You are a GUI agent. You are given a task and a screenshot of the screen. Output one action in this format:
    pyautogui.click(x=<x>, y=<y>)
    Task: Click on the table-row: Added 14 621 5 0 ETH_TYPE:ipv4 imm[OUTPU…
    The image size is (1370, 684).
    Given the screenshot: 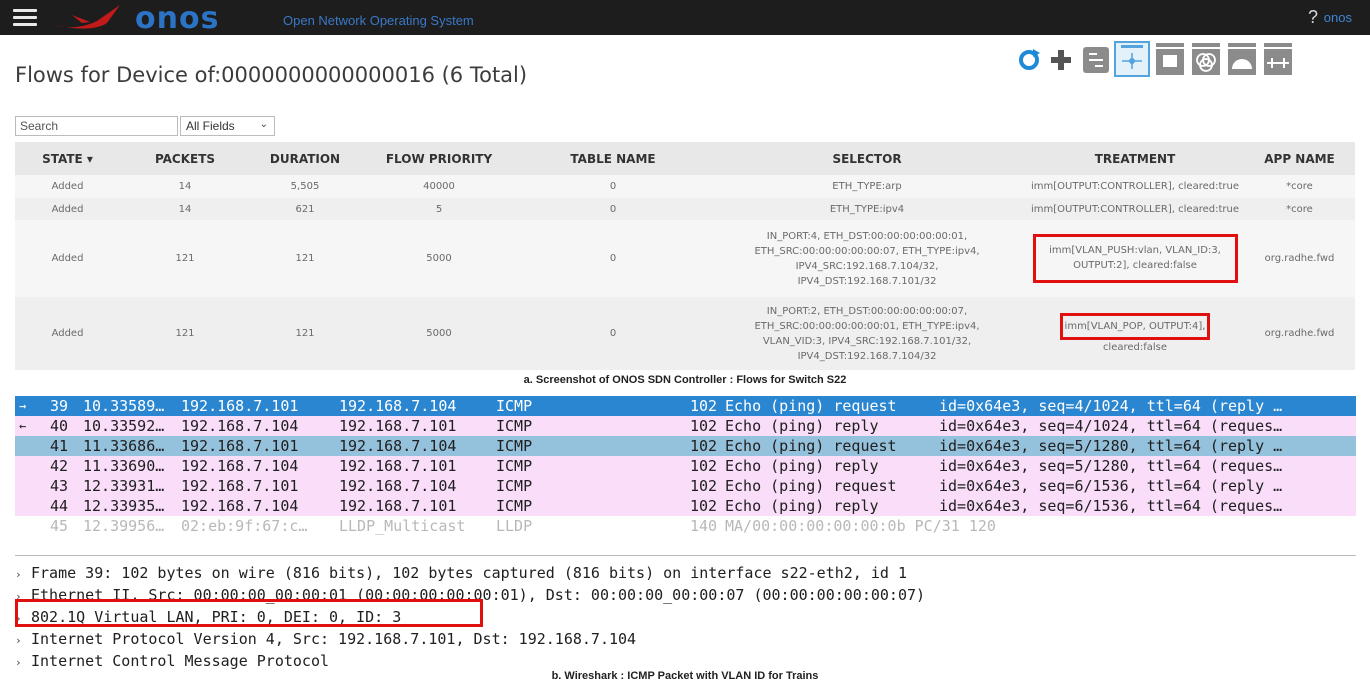 What is the action you would take?
    pyautogui.click(x=685, y=209)
    